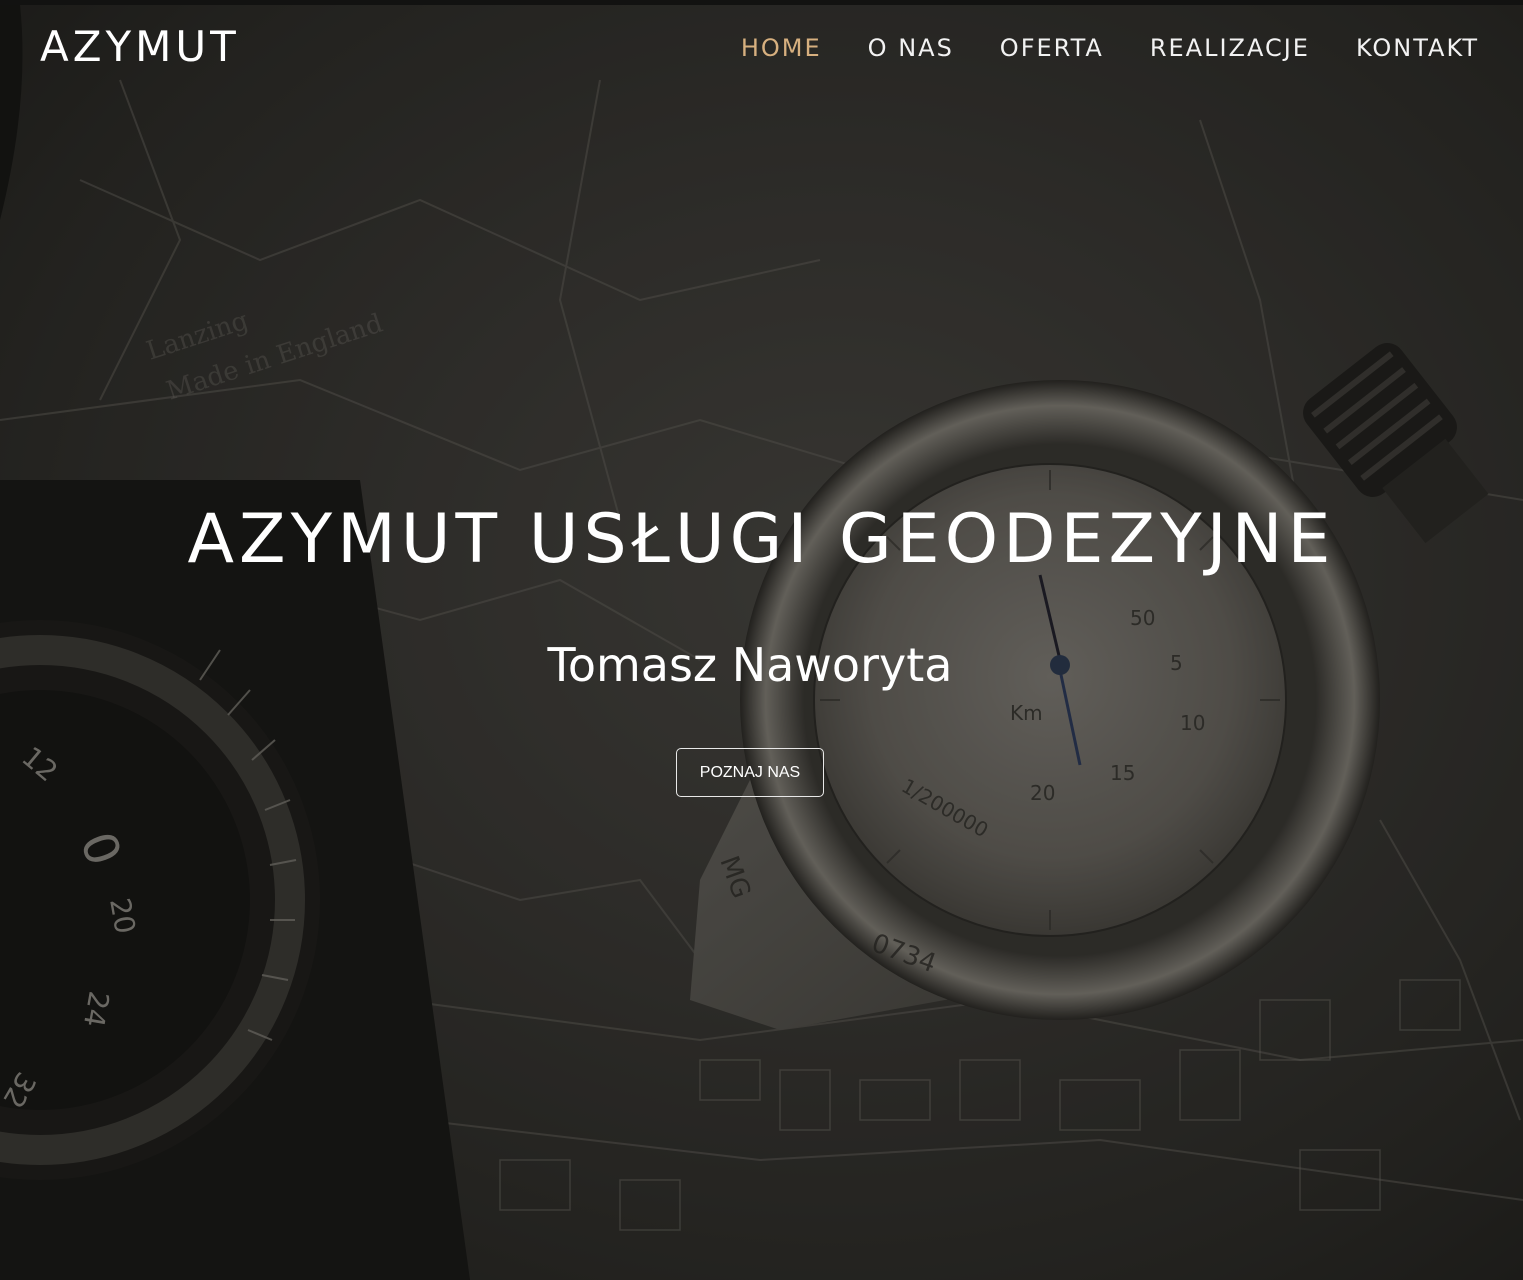 This screenshot has width=1523, height=1280. What do you see at coordinates (781, 48) in the screenshot?
I see `nav-item-home: HOME` at bounding box center [781, 48].